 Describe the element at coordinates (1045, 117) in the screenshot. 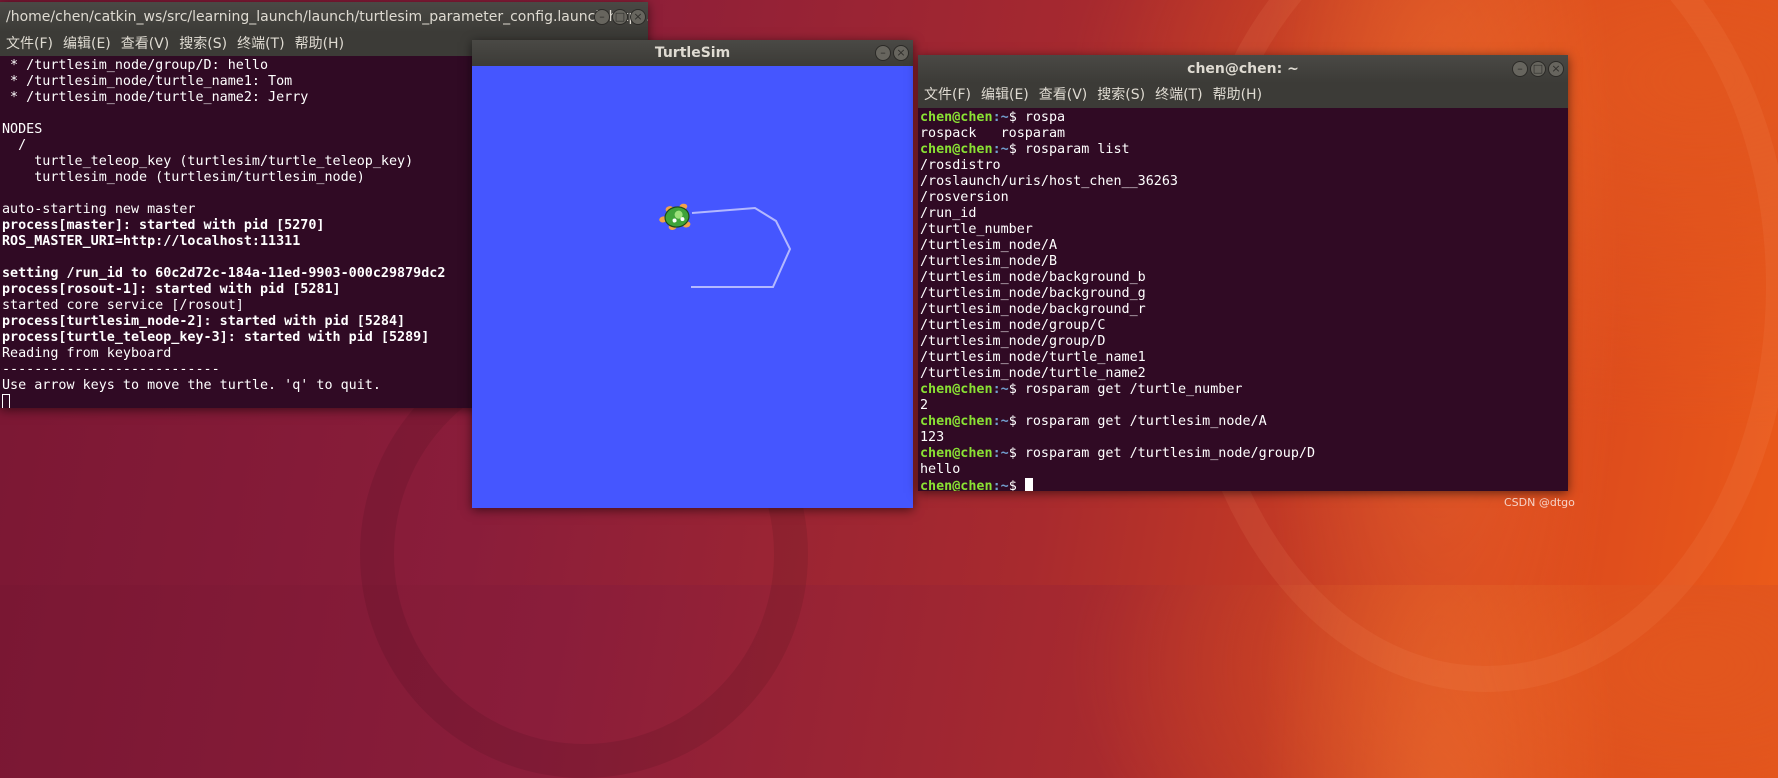

I see `command-text: rospa` at that location.